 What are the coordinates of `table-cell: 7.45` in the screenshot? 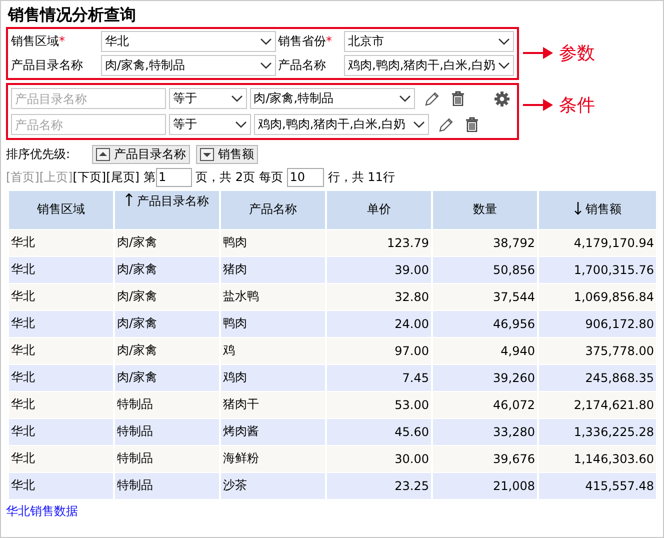 It's located at (379, 377).